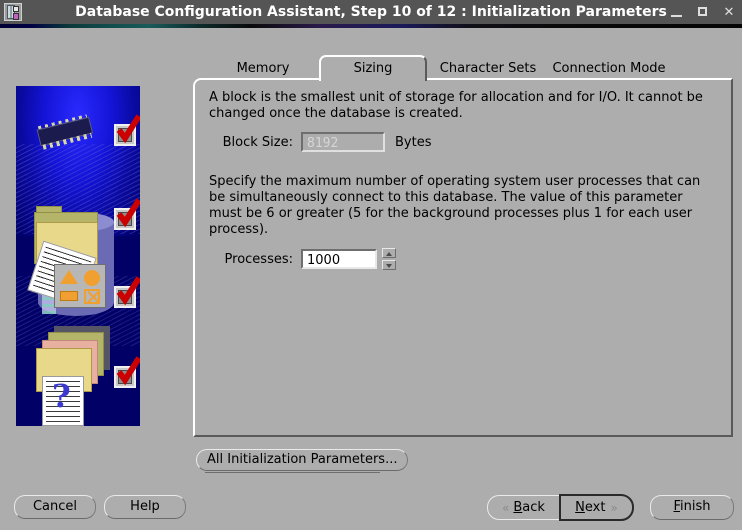 This screenshot has height=530, width=742. What do you see at coordinates (371, 26) in the screenshot?
I see `title-underline` at bounding box center [371, 26].